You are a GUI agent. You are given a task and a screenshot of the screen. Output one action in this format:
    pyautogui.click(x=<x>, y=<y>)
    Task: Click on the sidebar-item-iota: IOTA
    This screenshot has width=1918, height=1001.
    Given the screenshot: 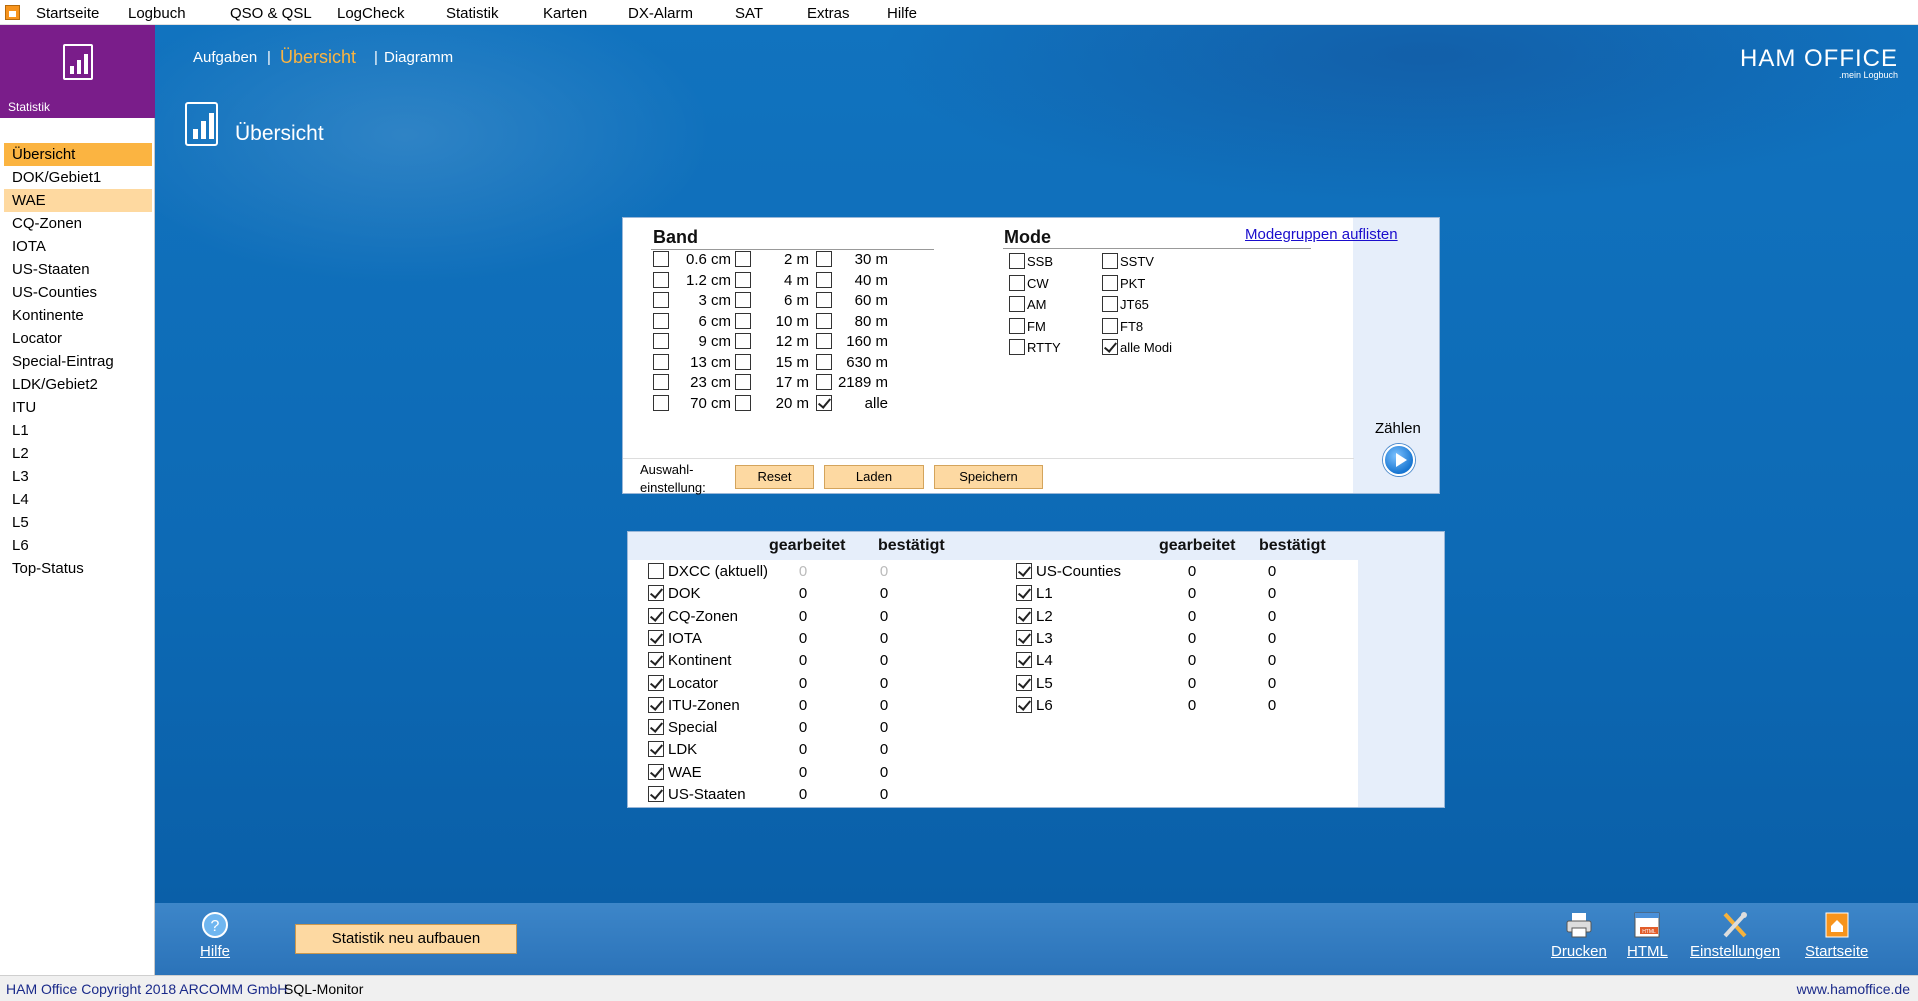 What is the action you would take?
    pyautogui.click(x=78, y=246)
    